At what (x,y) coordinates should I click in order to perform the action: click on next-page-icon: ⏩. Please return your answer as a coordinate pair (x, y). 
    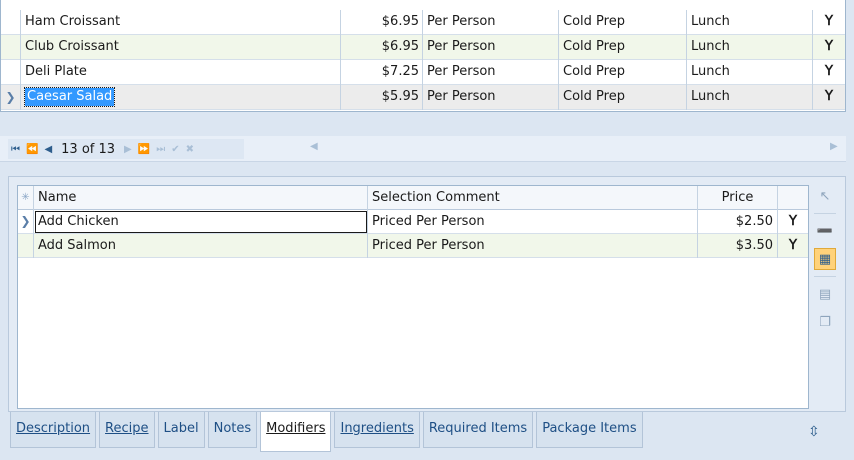
    Looking at the image, I should click on (144, 149).